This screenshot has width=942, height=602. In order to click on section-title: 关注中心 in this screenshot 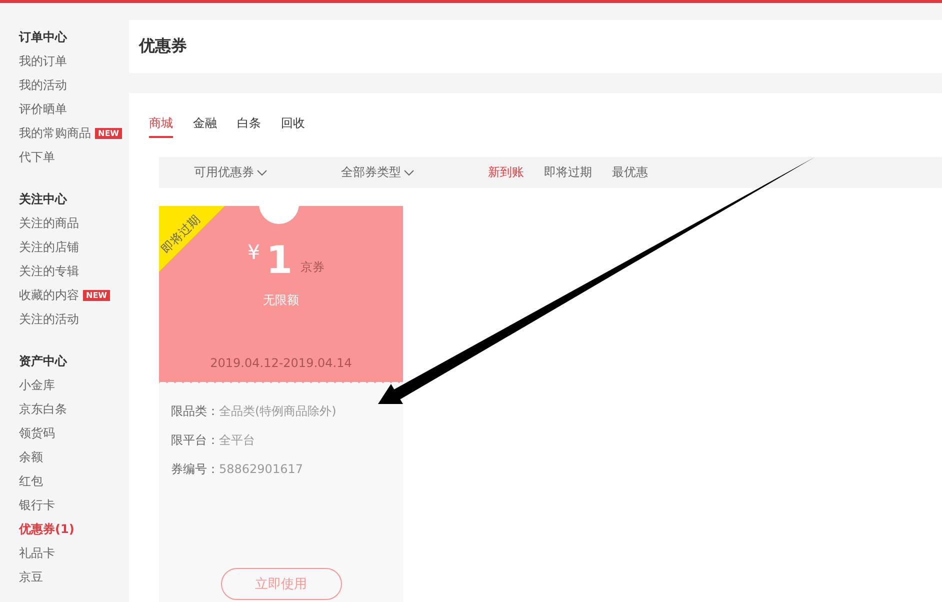, I will do `click(43, 199)`.